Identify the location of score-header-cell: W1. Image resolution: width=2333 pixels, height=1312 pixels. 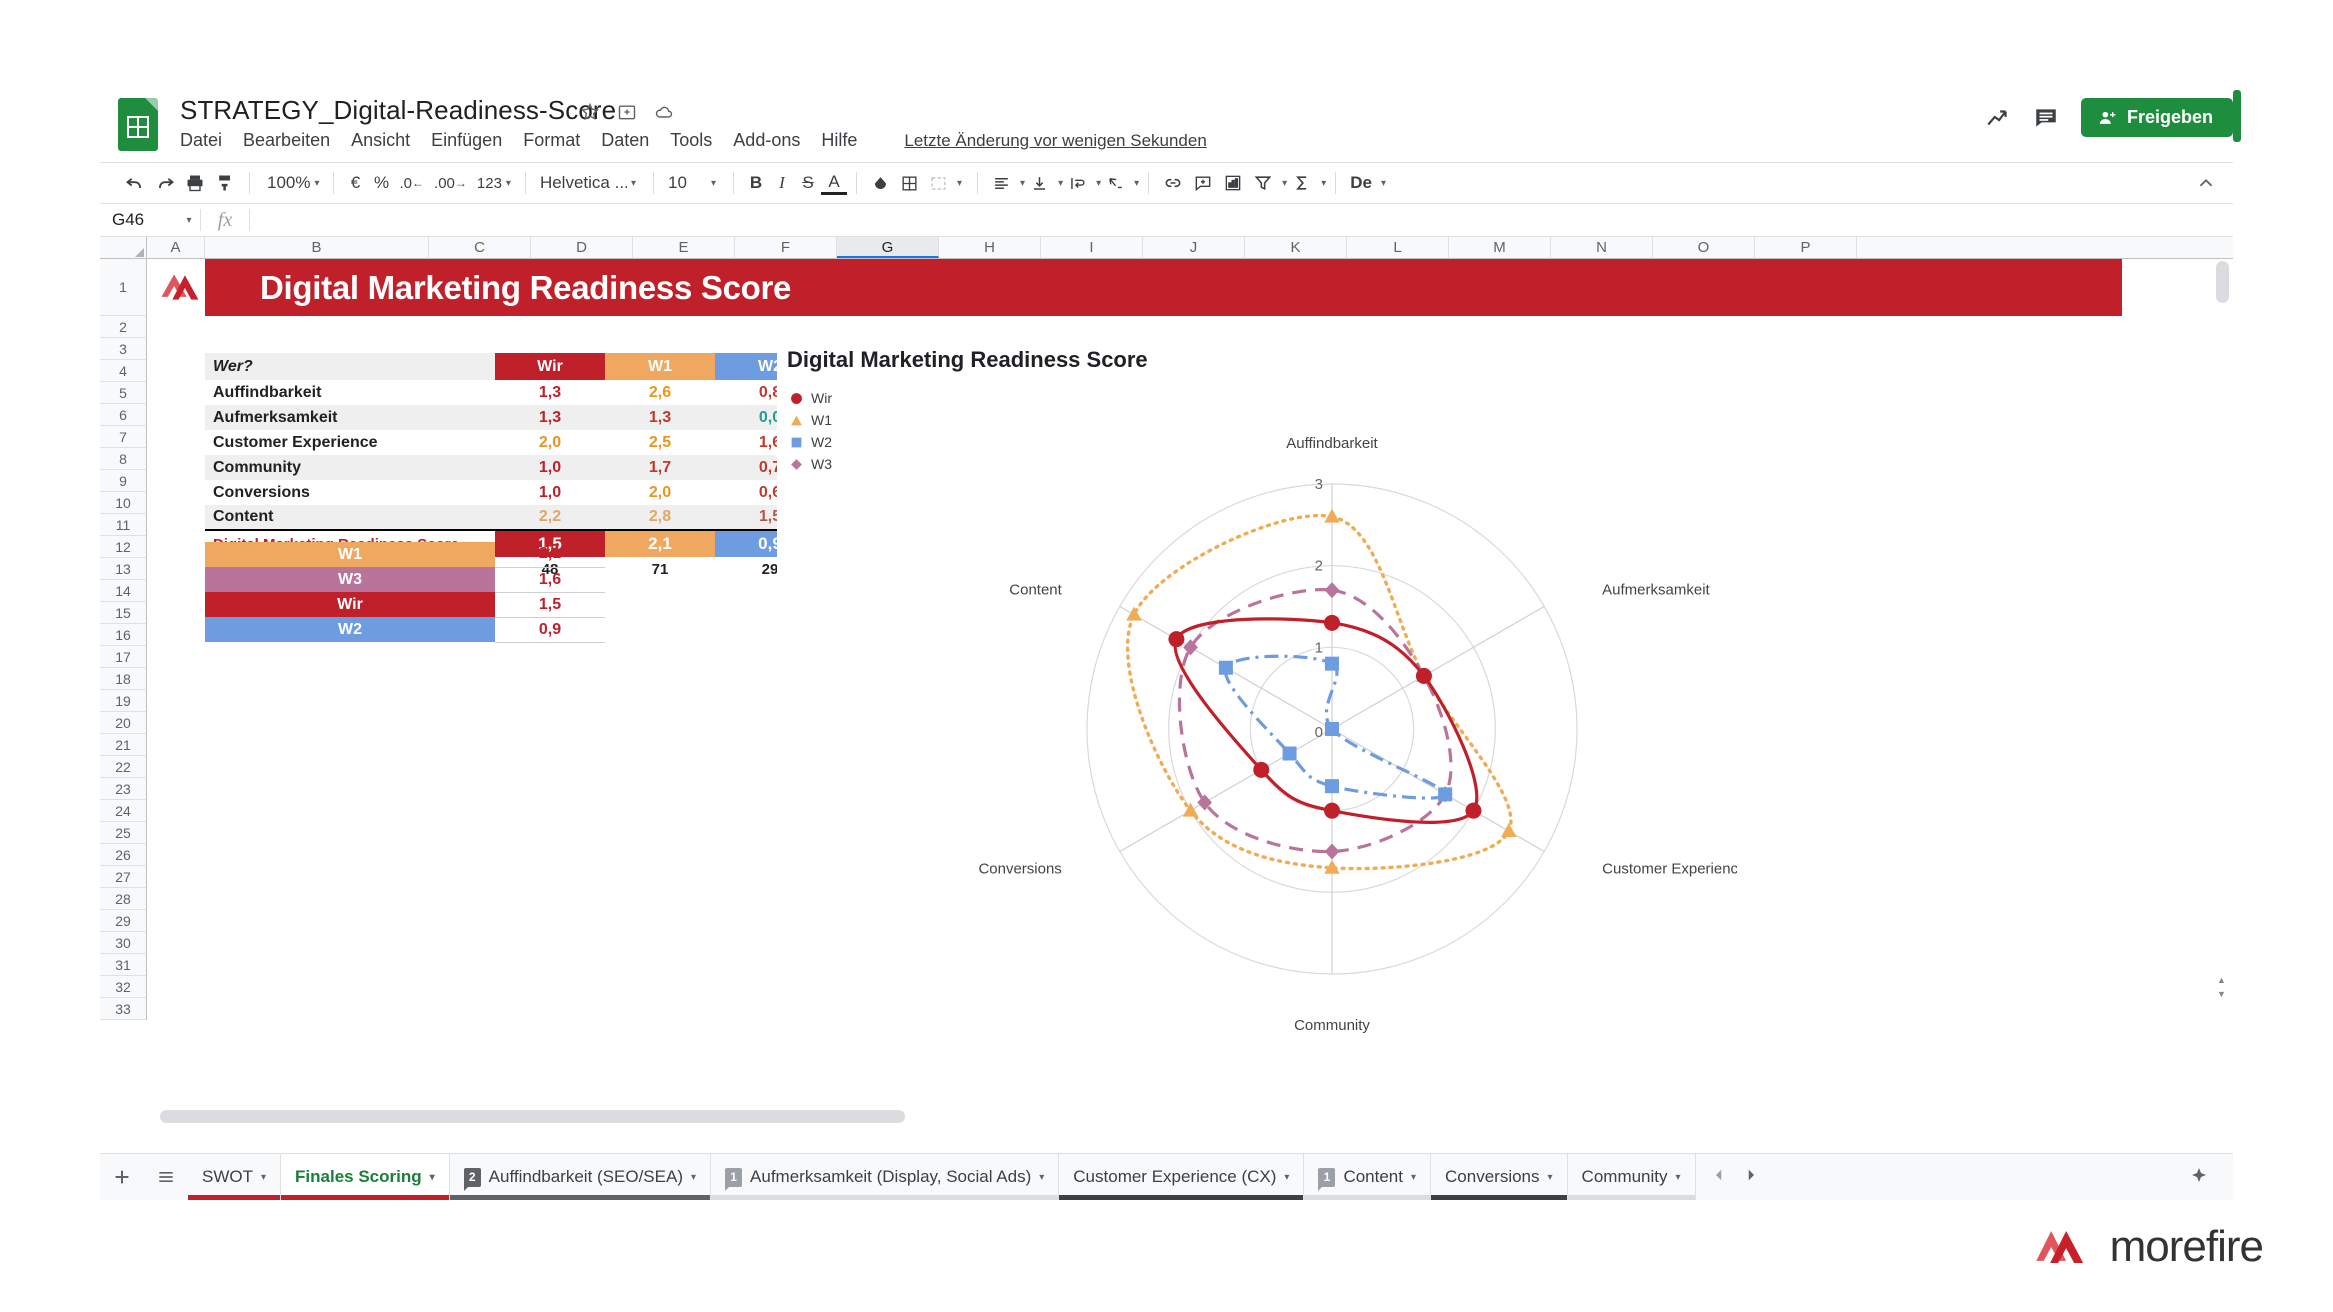
(660, 366).